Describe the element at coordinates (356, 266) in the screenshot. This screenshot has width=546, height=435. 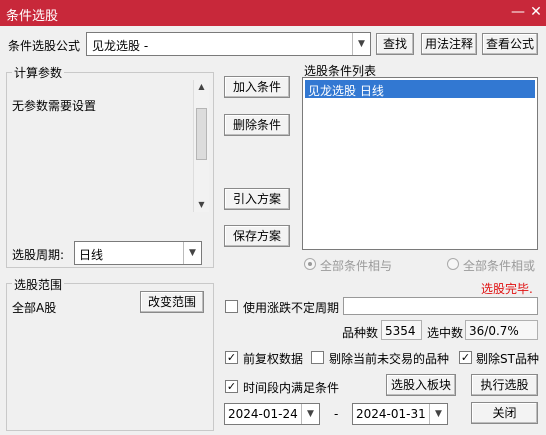
I see `radio-and-label: 全部条件相与` at that location.